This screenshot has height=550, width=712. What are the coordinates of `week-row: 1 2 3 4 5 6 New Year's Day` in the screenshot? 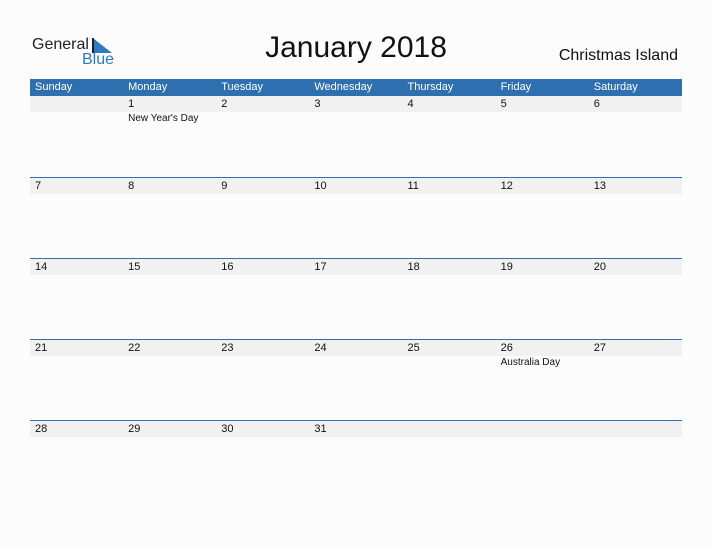 It's located at (356, 136).